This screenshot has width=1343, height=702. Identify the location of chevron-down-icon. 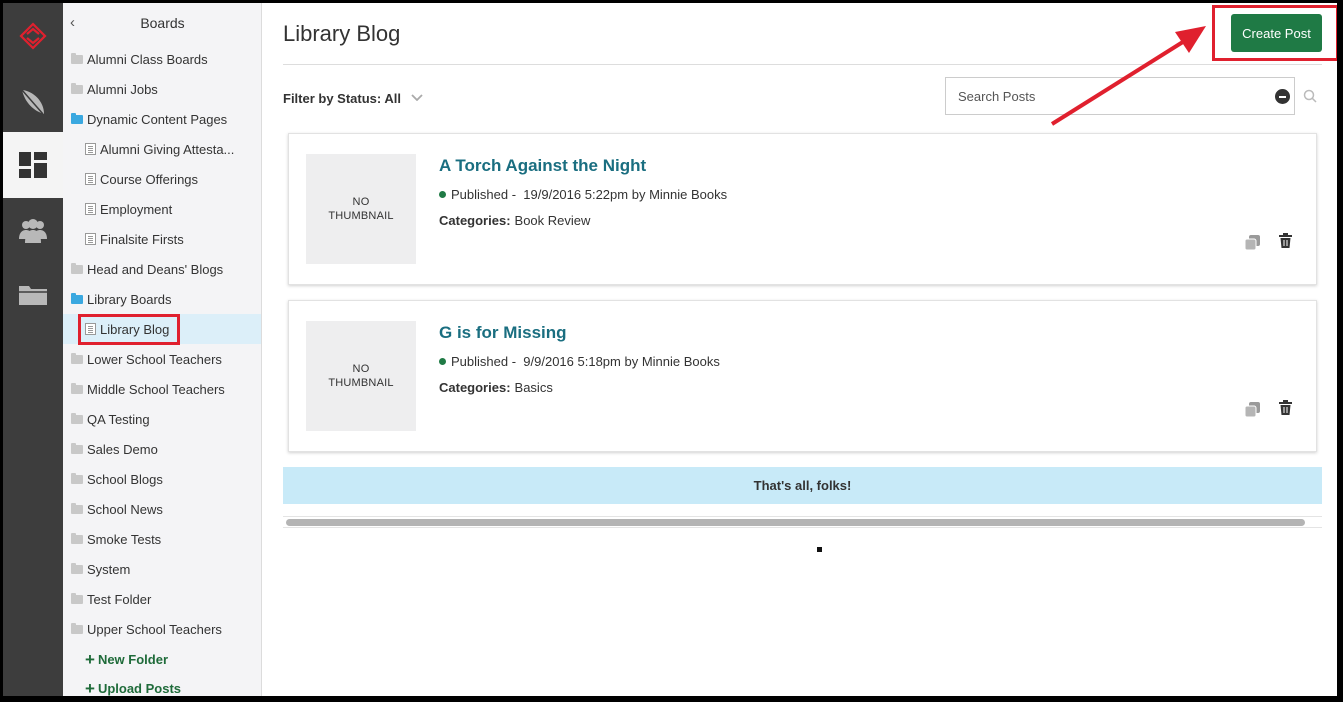
(416, 96).